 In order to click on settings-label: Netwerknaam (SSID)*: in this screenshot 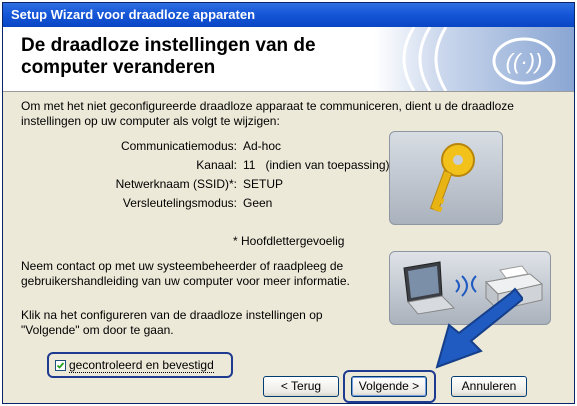, I will do `click(176, 184)`.